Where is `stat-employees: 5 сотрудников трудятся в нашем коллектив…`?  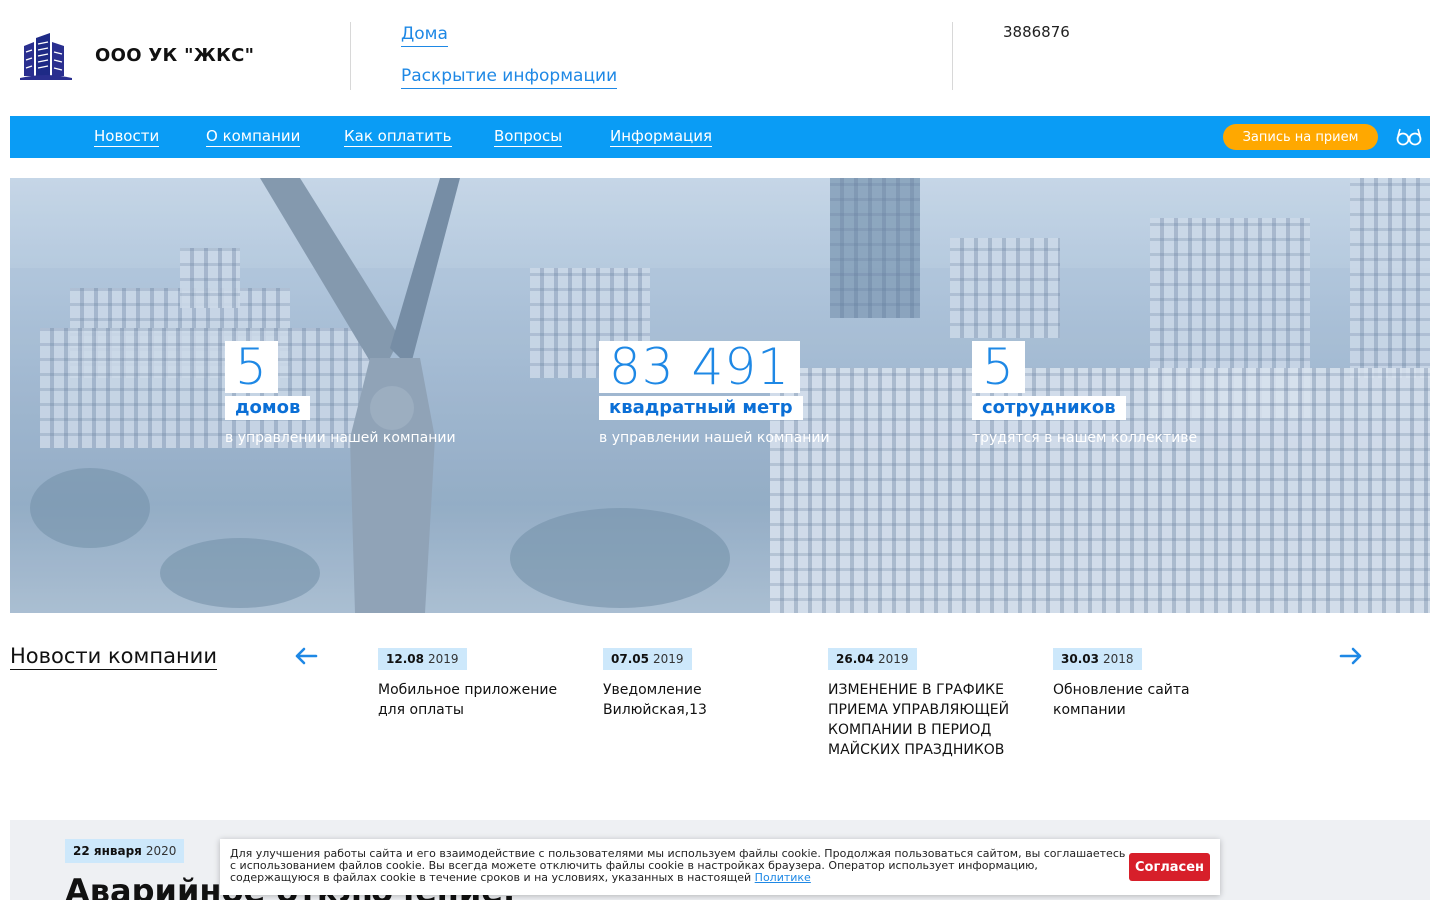 stat-employees: 5 сотрудников трудятся в нашем коллектив… is located at coordinates (1084, 393).